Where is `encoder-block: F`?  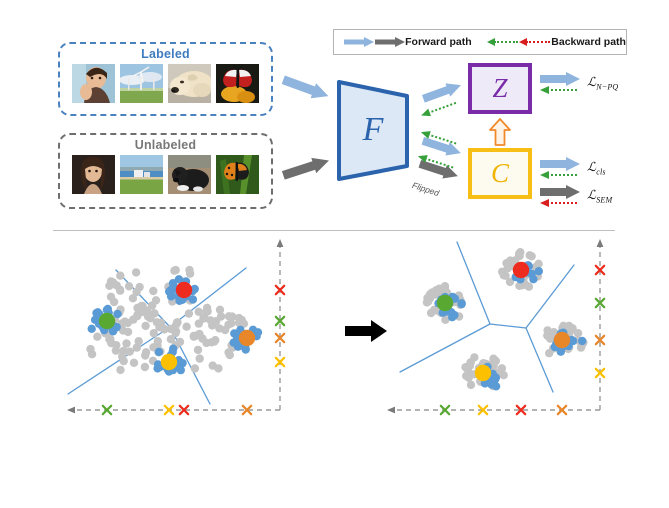
encoder-block: F is located at coordinates (373, 130).